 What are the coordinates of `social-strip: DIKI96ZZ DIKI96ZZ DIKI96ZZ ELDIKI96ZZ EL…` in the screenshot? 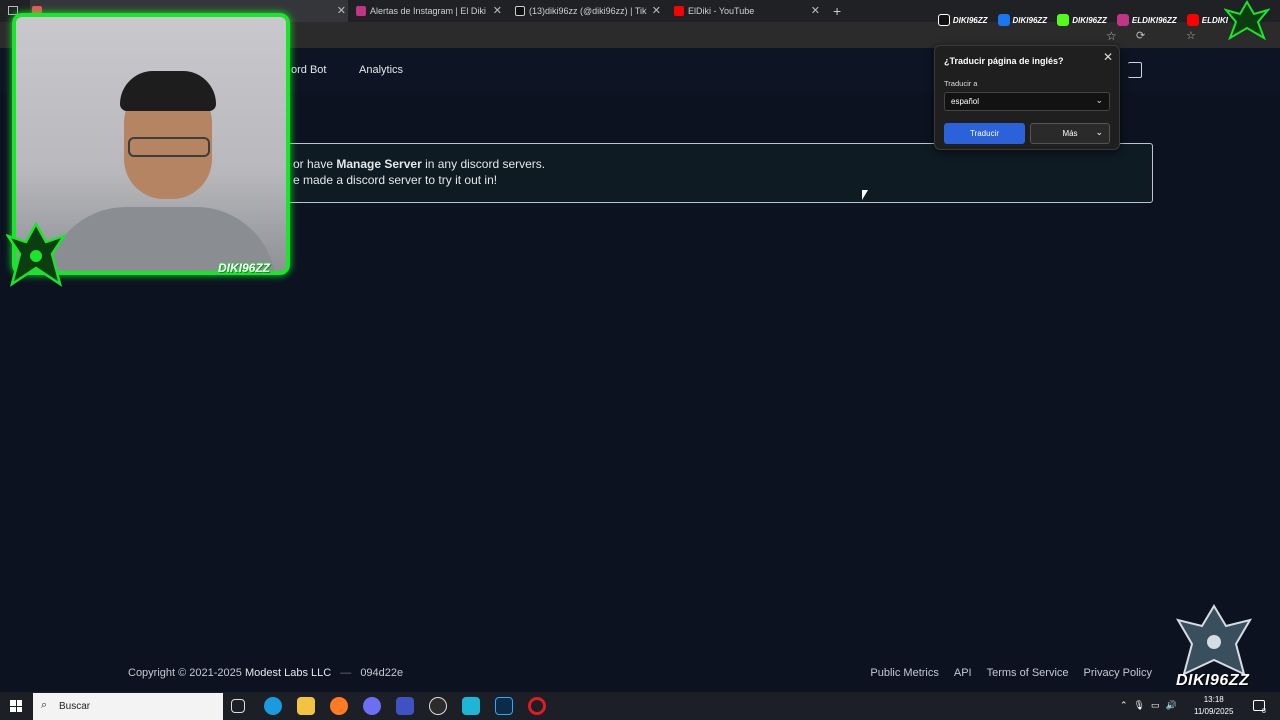 It's located at (1082, 20).